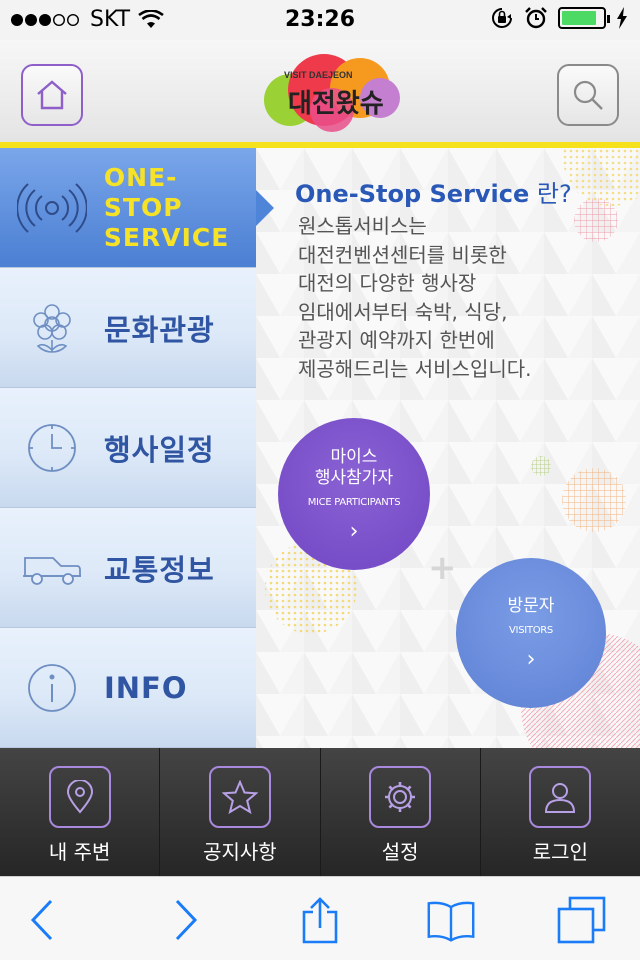  I want to click on panel-title-text: One-Stop Service, so click(412, 194).